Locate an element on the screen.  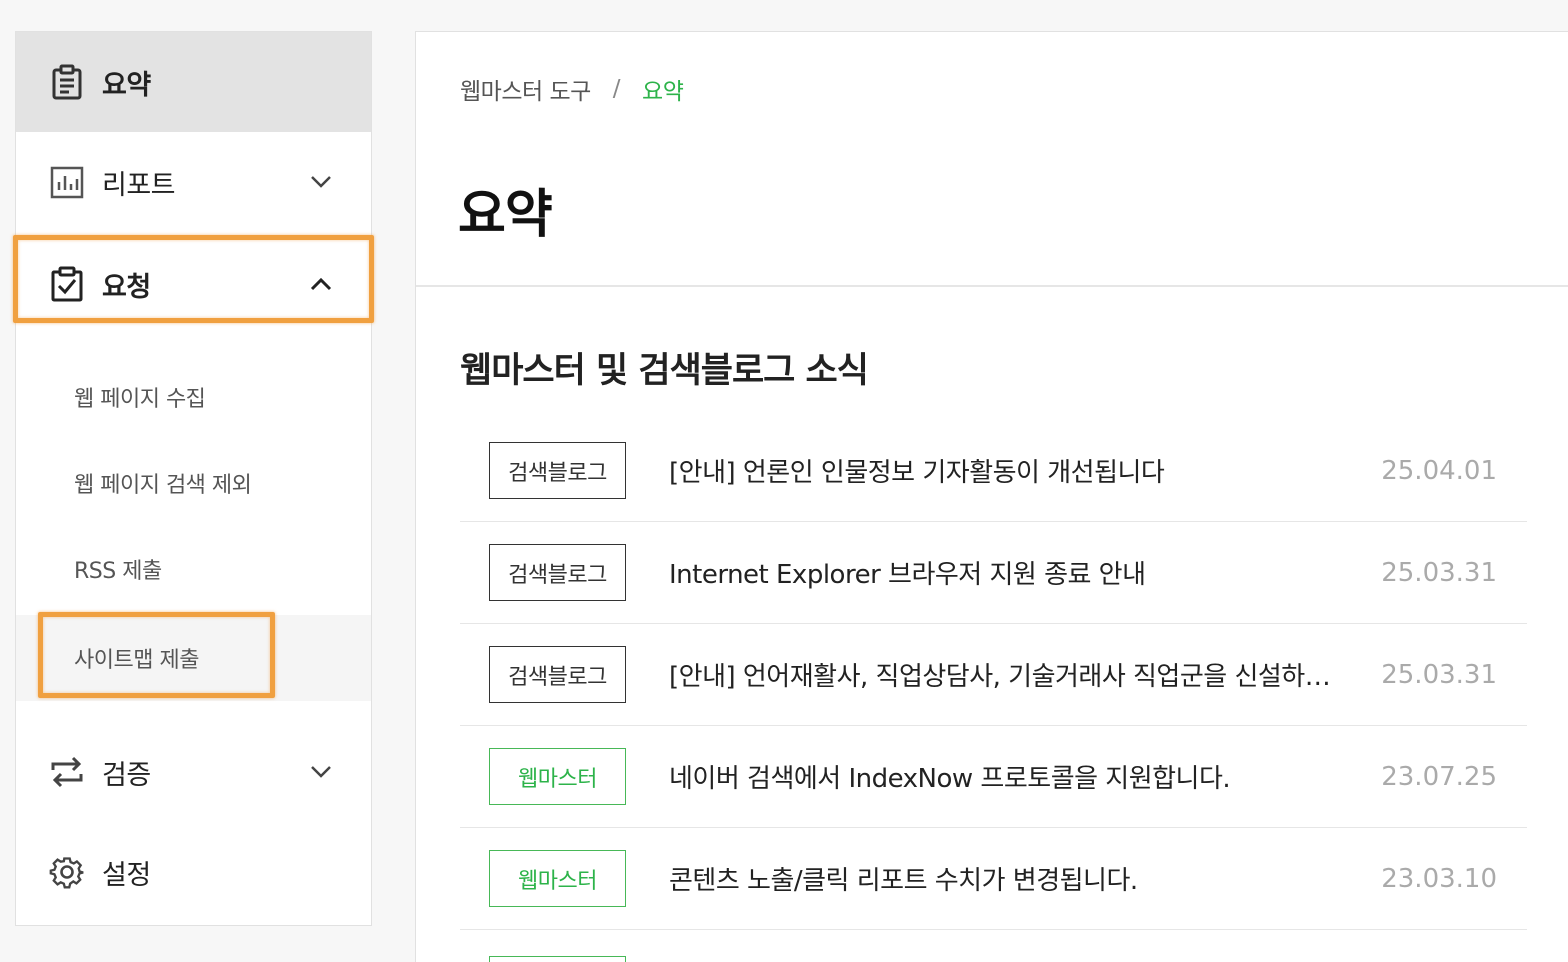
news-section-title: 웹마스터 및 검색블로그 소식 is located at coordinates (664, 371).